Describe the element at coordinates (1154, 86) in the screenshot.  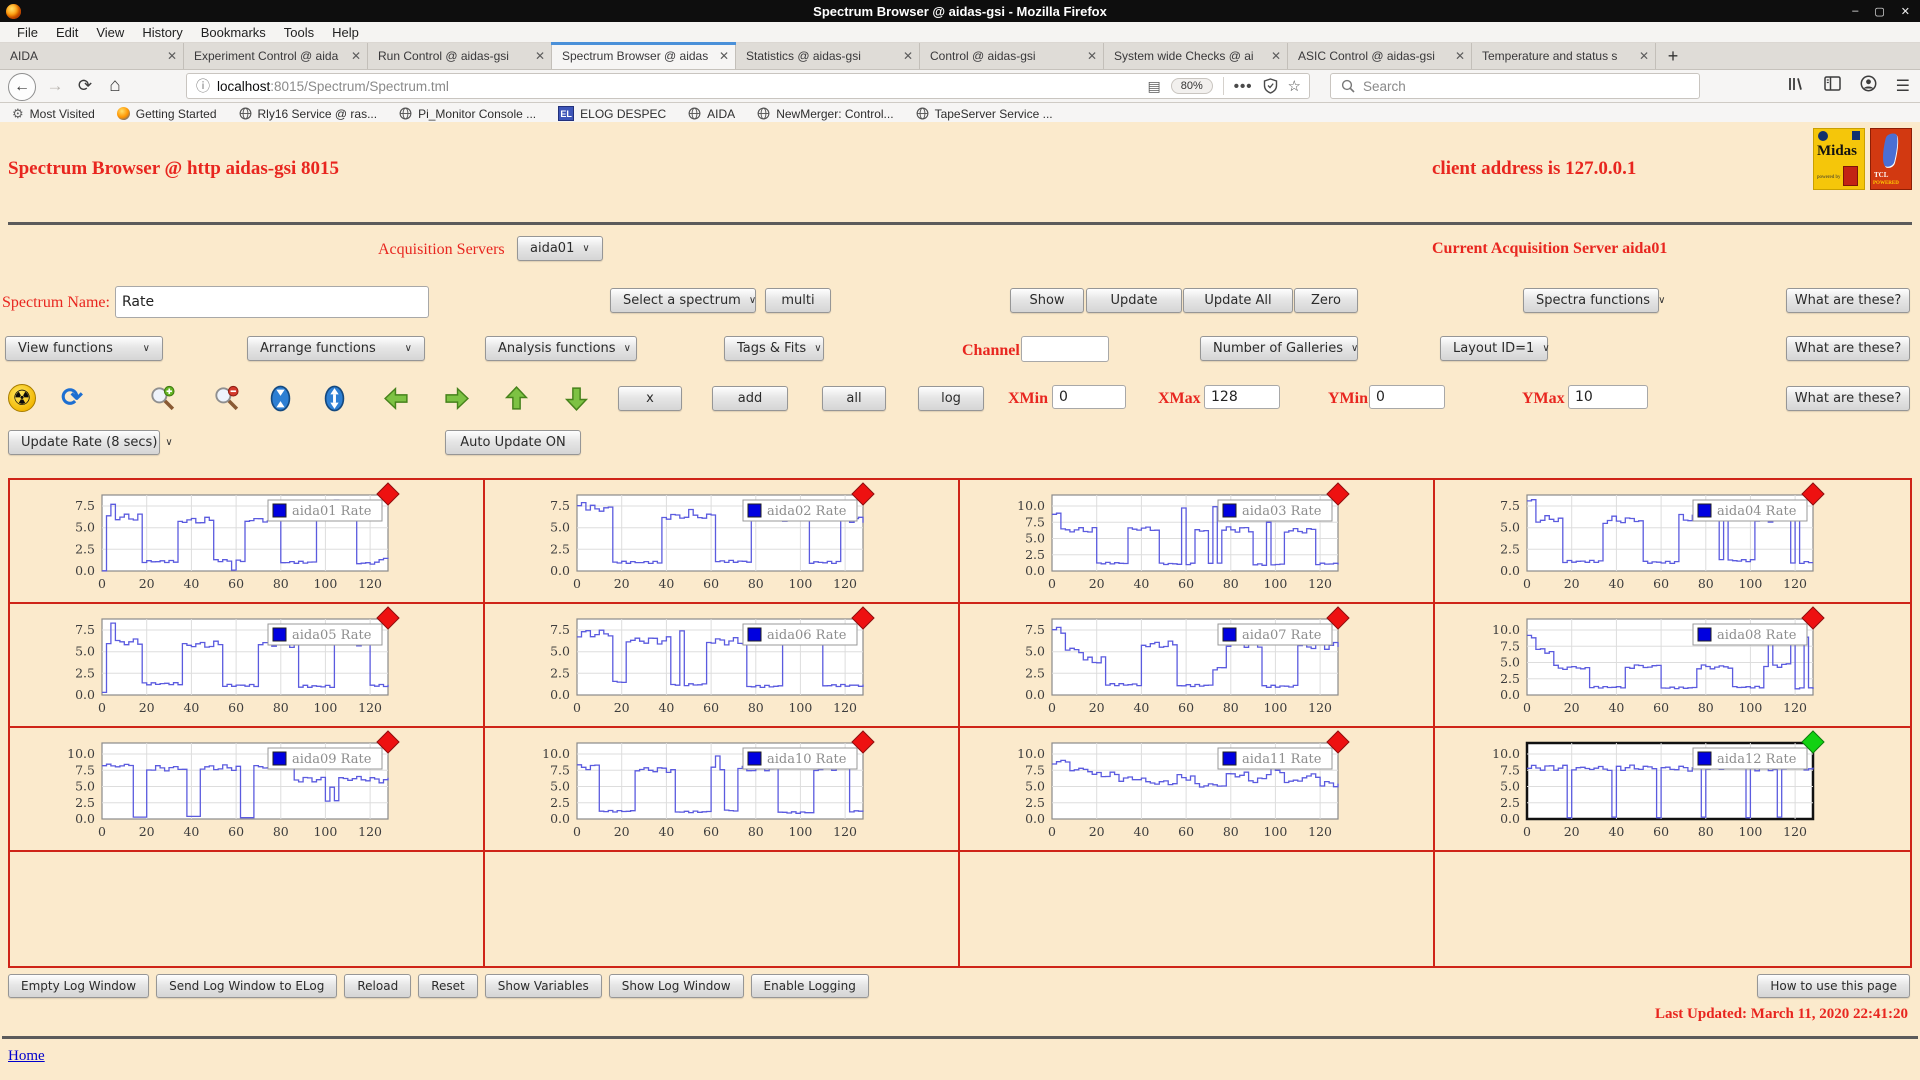
I see `reader-mode-icon: ▤` at that location.